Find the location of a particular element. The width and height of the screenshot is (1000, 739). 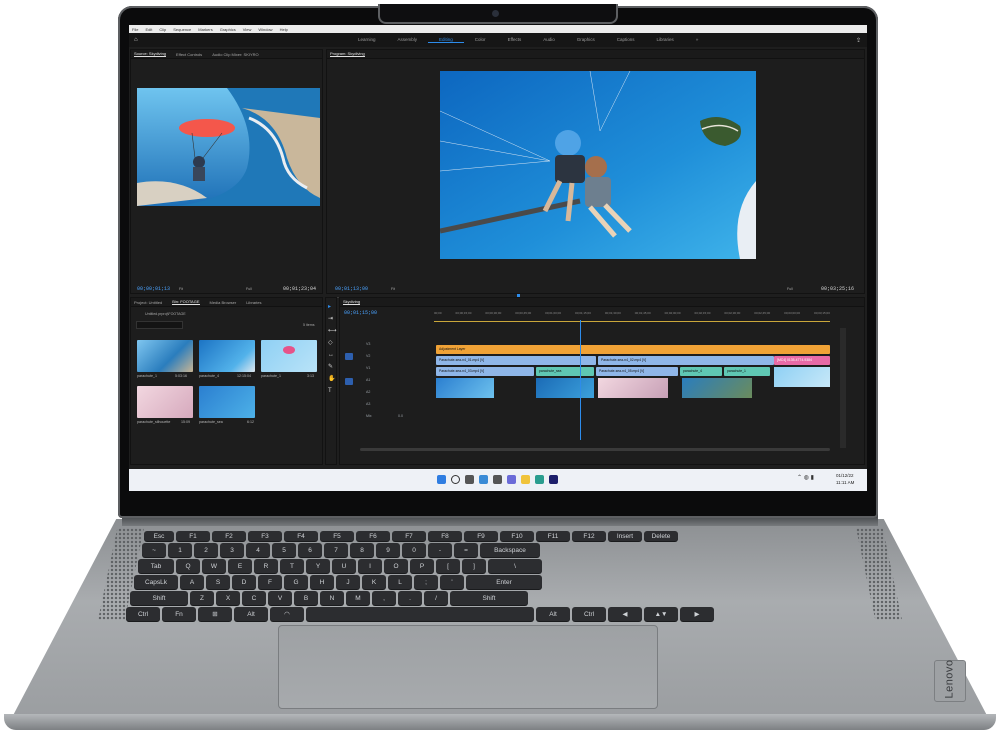

key-g: G is located at coordinates (296, 582).